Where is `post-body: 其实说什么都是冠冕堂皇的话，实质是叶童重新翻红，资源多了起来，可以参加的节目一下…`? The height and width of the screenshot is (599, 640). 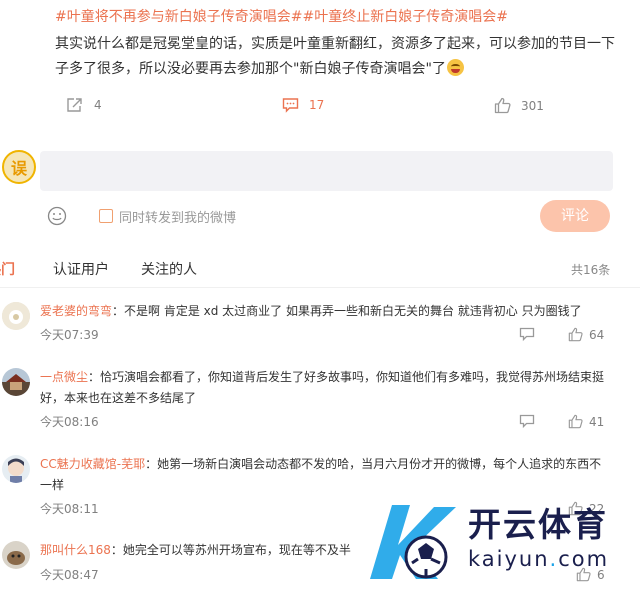
post-body: 其实说什么都是冠冕堂皇的话，实质是叶童重新翻红，资源多了起来，可以参加的节目一下… is located at coordinates (335, 56).